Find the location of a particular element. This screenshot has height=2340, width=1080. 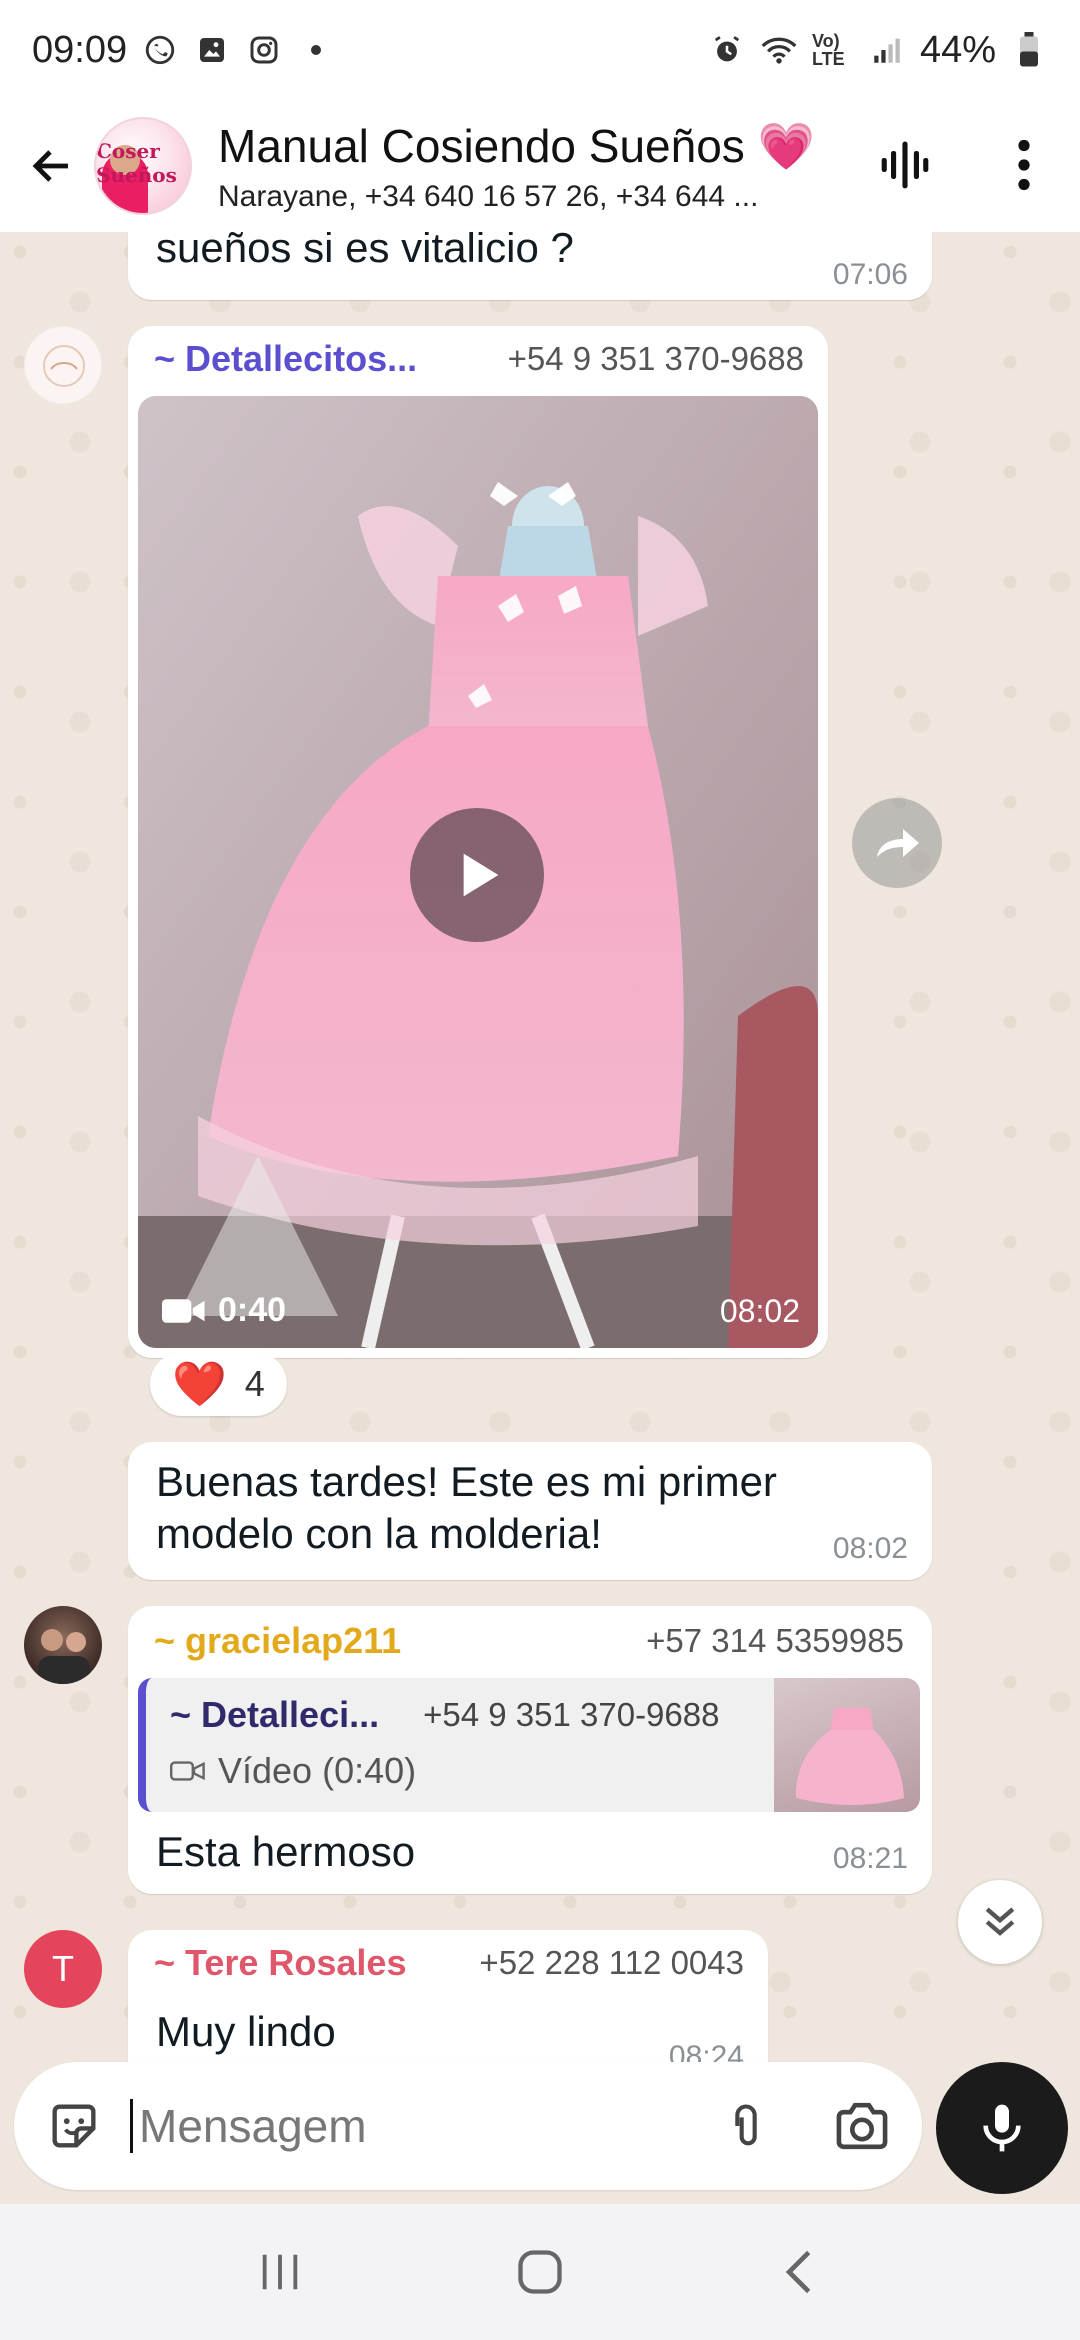

sender-name: ~ gracielap211 is located at coordinates (277, 1641).